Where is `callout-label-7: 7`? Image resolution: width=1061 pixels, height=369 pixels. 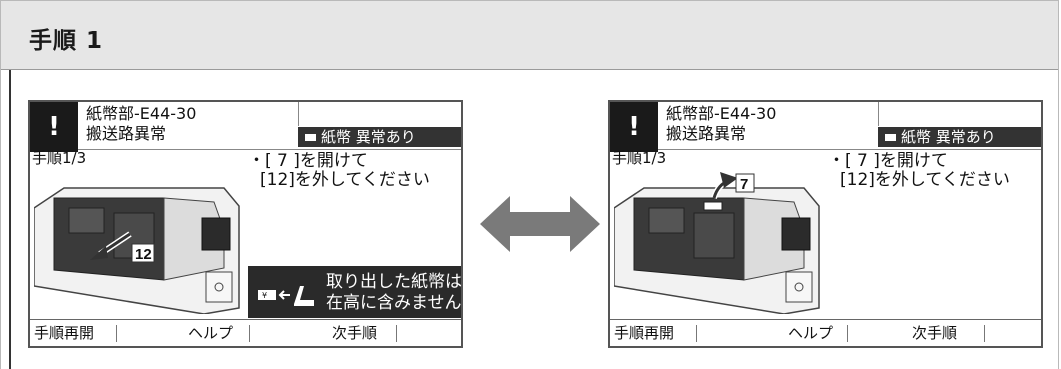
callout-label-7: 7 is located at coordinates (744, 184).